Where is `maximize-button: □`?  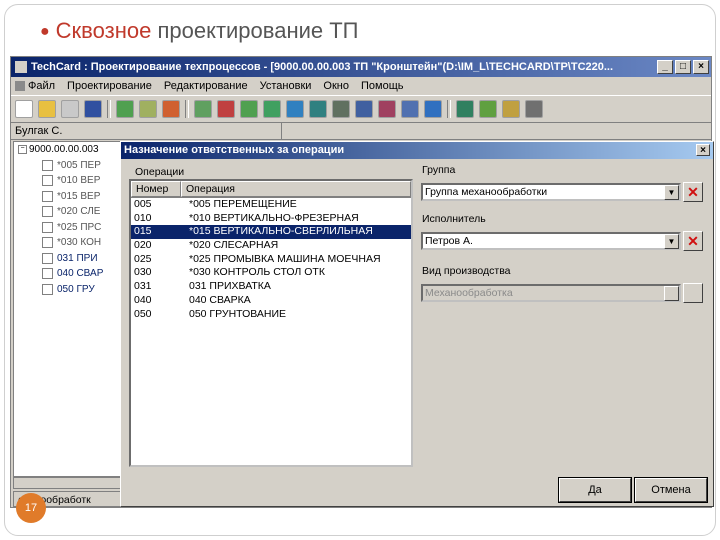
maximize-button: □ is located at coordinates (683, 67).